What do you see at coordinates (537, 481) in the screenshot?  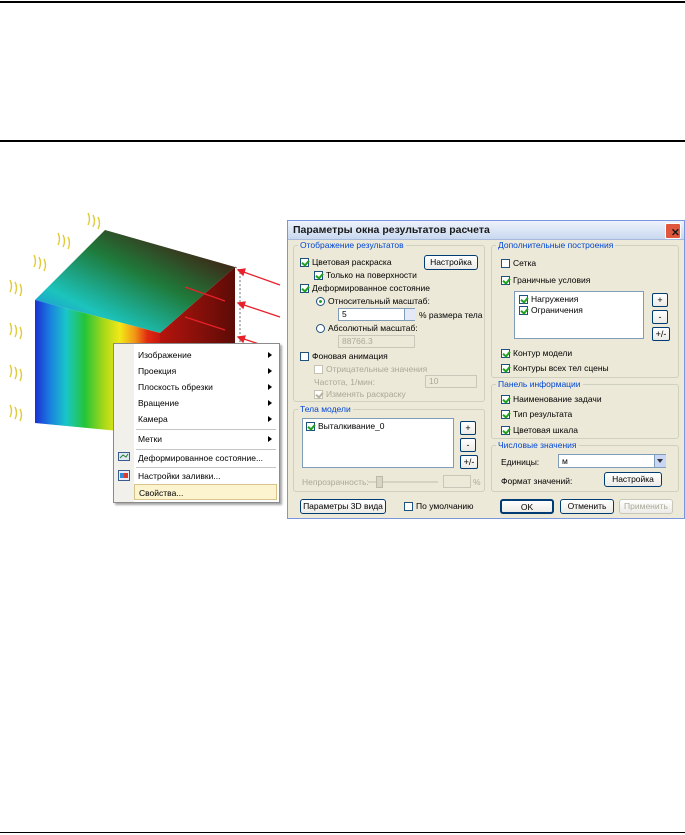 I see `format-label: Формат значений:` at bounding box center [537, 481].